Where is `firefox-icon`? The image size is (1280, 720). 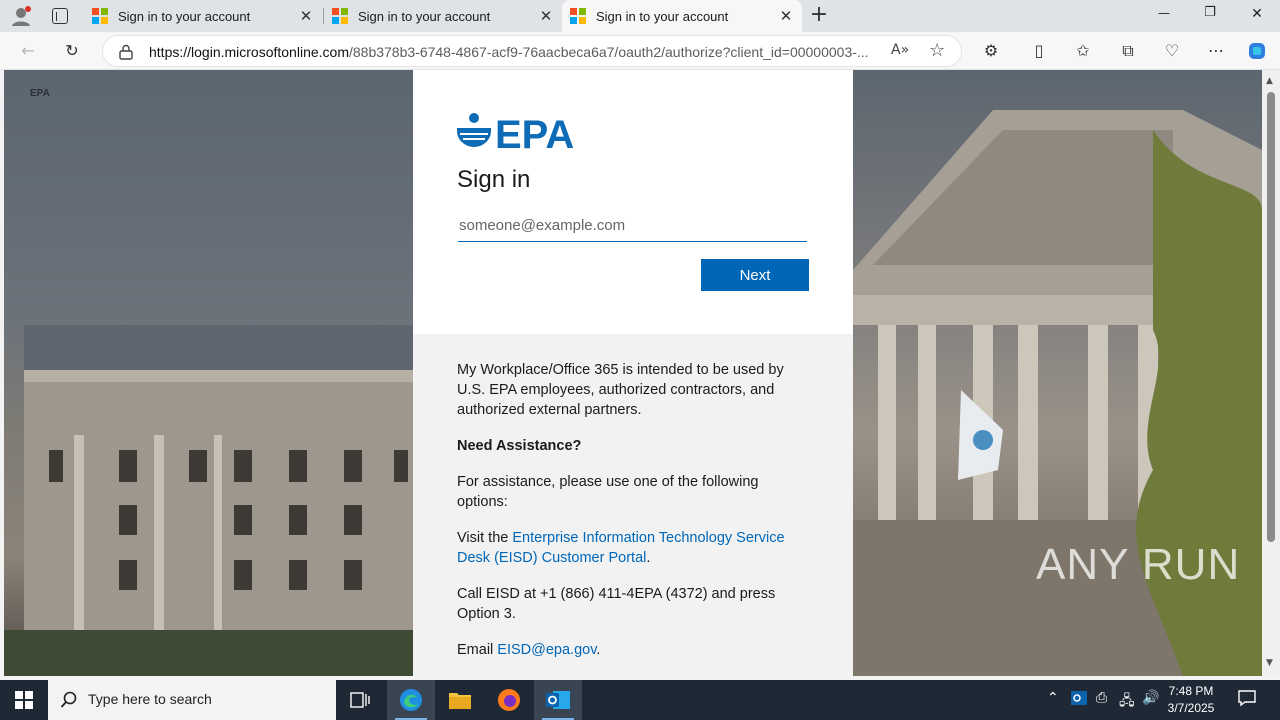
firefox-icon is located at coordinates (509, 700).